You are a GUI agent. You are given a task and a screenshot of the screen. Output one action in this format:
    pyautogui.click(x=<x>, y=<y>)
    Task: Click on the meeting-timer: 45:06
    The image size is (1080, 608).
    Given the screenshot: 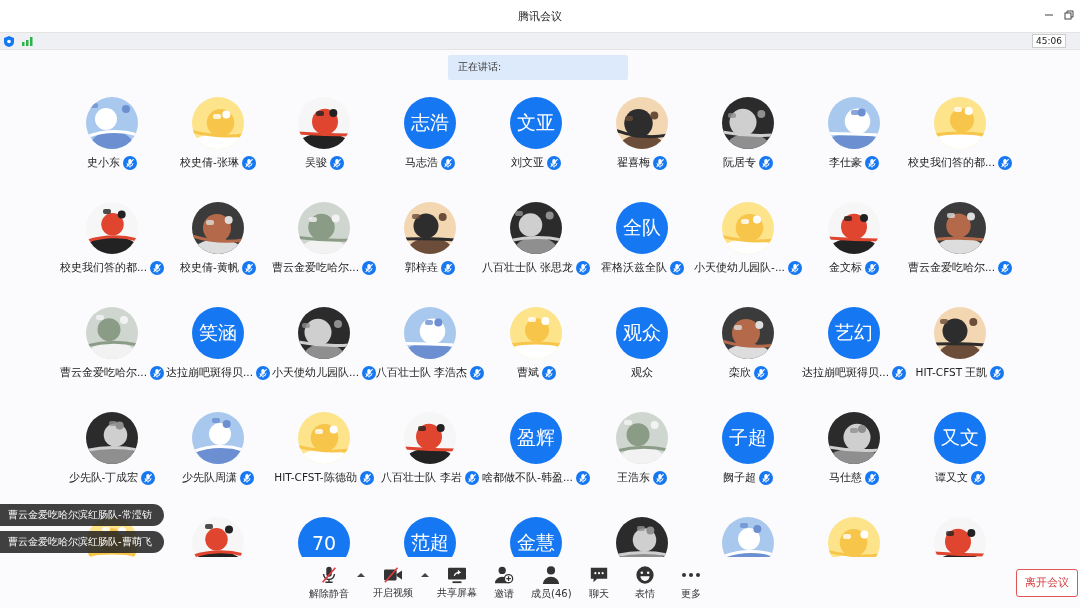 What is the action you would take?
    pyautogui.click(x=1049, y=41)
    